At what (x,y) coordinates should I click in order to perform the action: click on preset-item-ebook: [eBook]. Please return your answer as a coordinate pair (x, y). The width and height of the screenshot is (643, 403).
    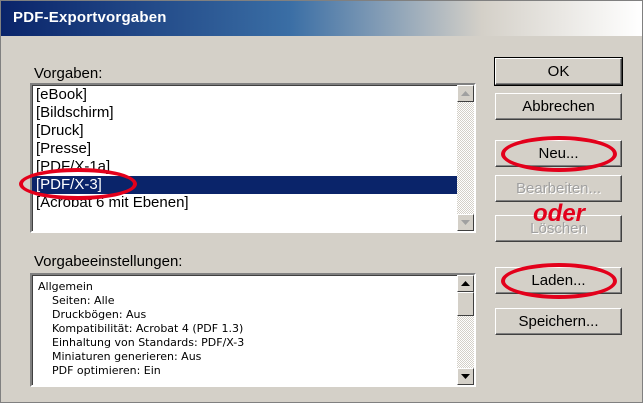
    Looking at the image, I should click on (244, 95).